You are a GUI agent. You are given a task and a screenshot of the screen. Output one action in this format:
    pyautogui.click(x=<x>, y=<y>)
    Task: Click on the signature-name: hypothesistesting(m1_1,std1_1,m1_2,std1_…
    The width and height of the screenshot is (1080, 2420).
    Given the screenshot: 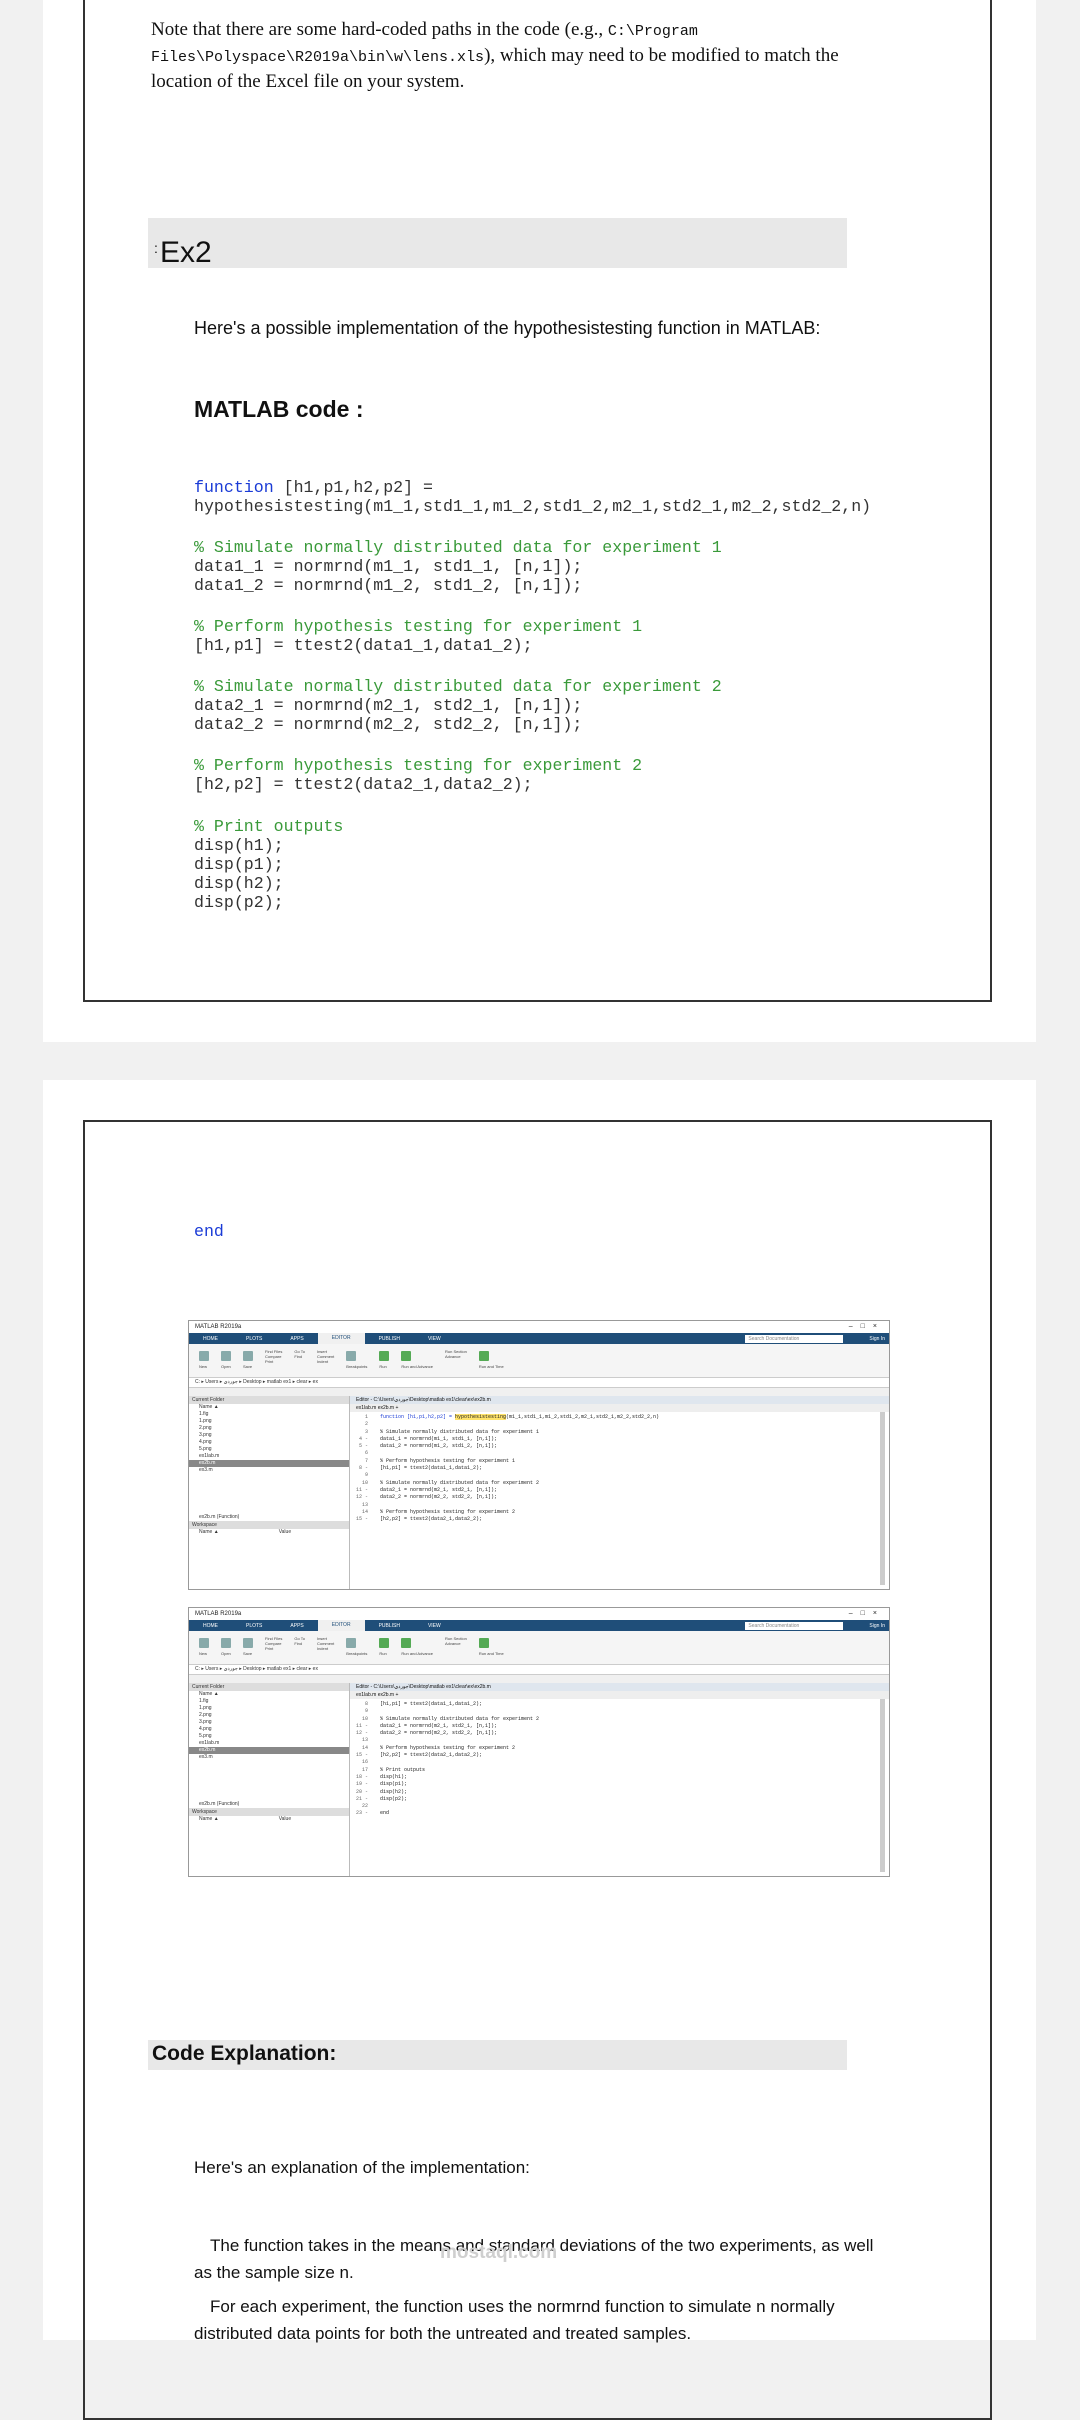 What is the action you would take?
    pyautogui.click(x=533, y=506)
    